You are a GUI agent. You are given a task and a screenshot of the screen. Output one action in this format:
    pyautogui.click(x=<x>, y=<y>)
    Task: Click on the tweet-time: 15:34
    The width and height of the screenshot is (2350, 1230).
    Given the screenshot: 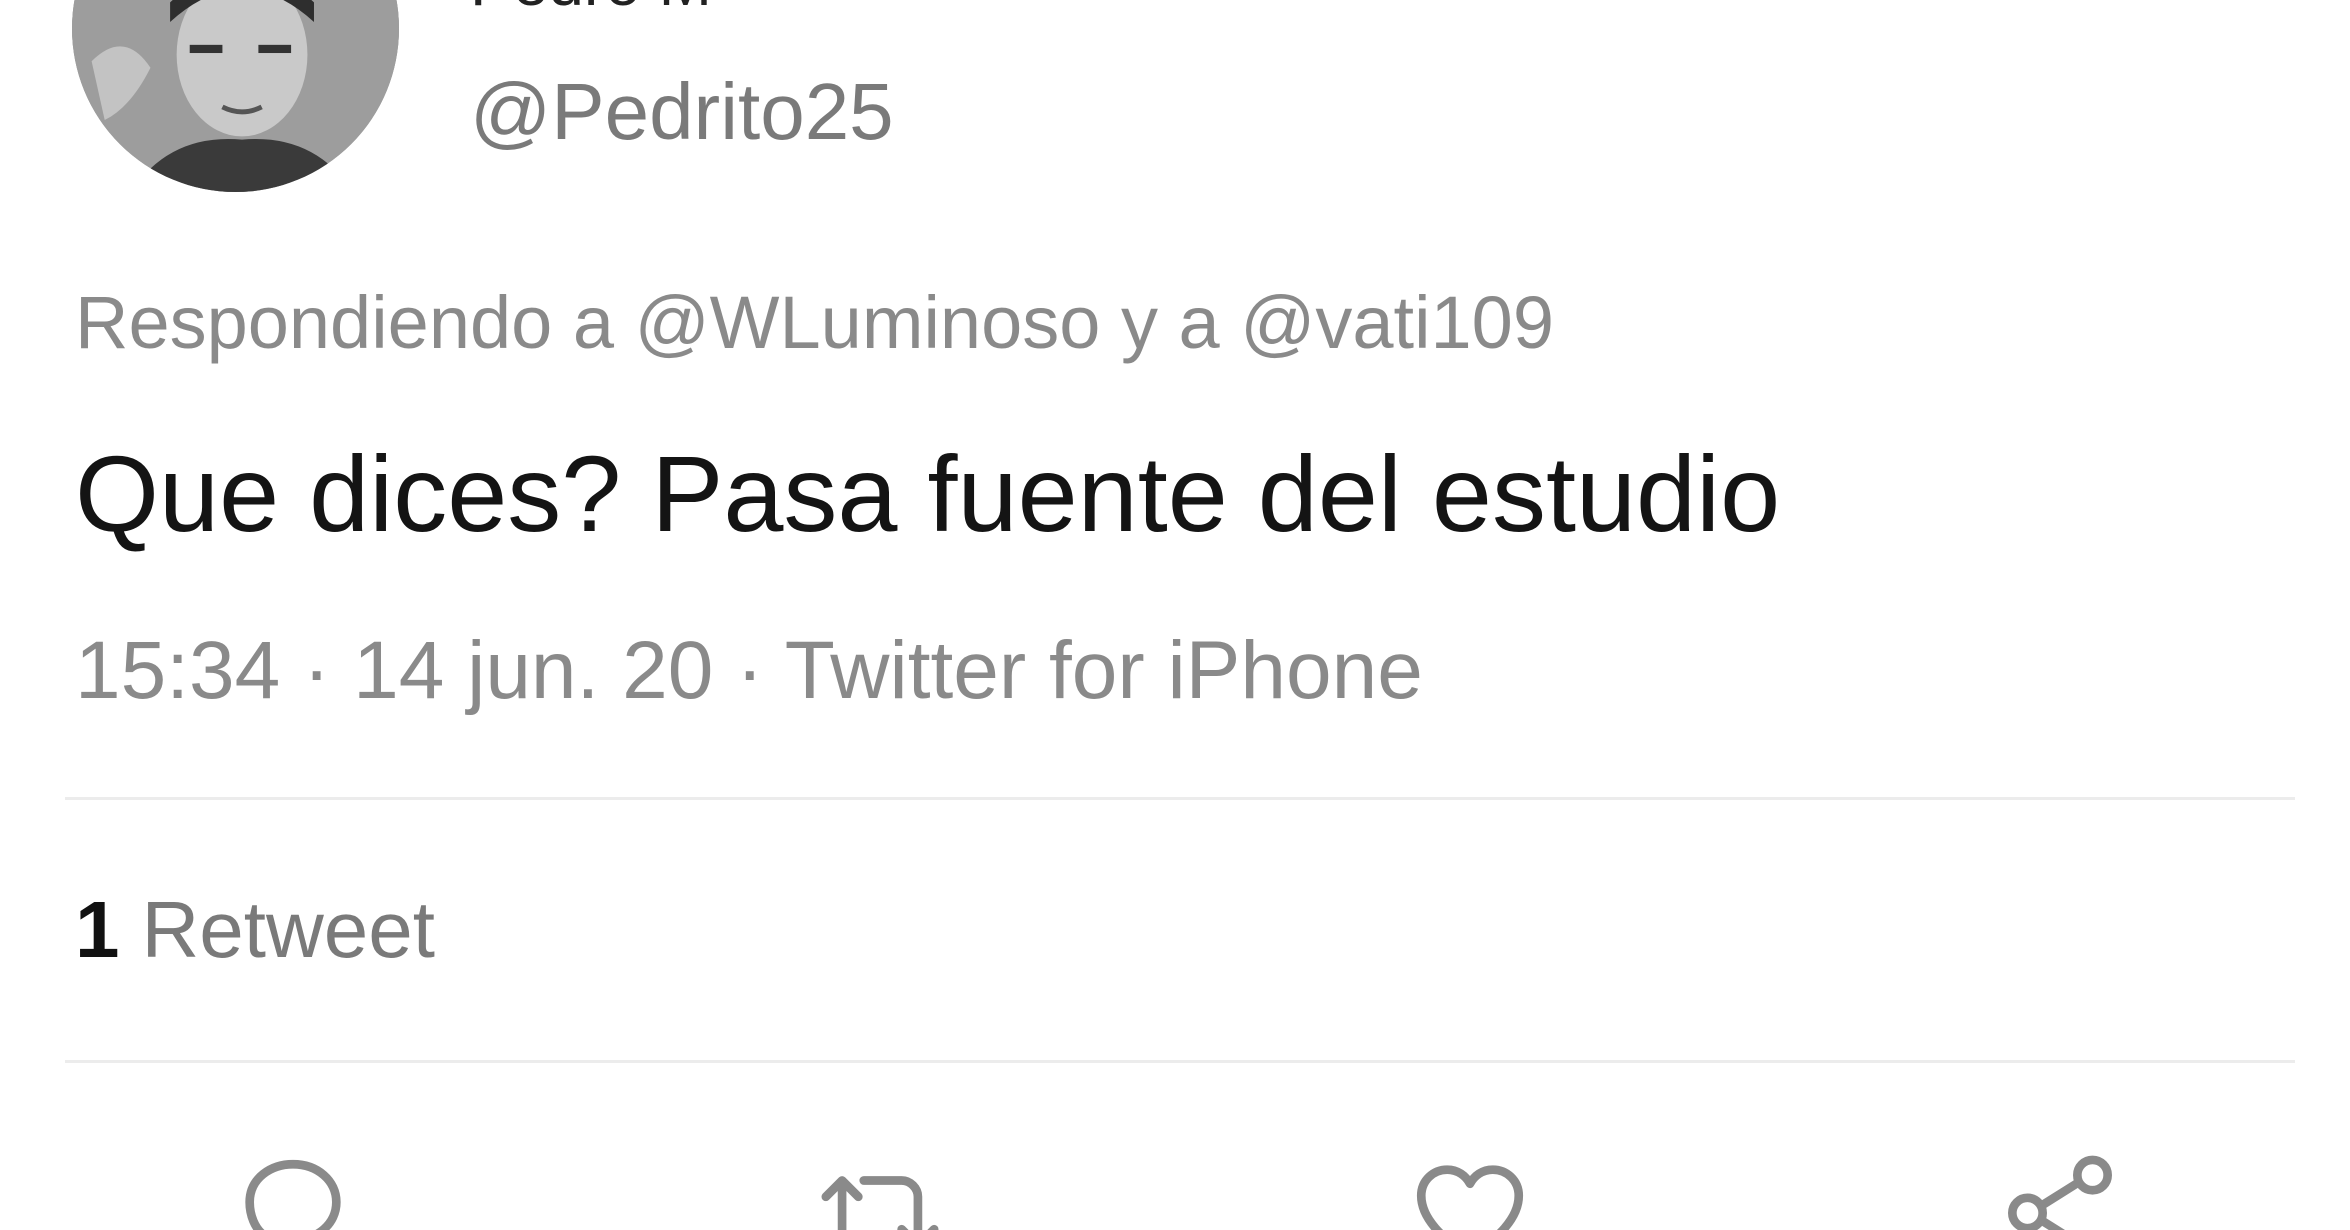 What is the action you would take?
    pyautogui.click(x=177, y=670)
    